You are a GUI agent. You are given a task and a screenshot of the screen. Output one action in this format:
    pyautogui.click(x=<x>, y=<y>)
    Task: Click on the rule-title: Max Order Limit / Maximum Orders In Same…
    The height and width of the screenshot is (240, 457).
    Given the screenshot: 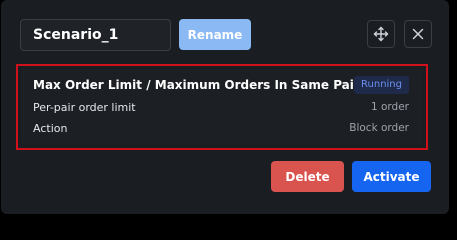 What is the action you would take?
    pyautogui.click(x=196, y=85)
    